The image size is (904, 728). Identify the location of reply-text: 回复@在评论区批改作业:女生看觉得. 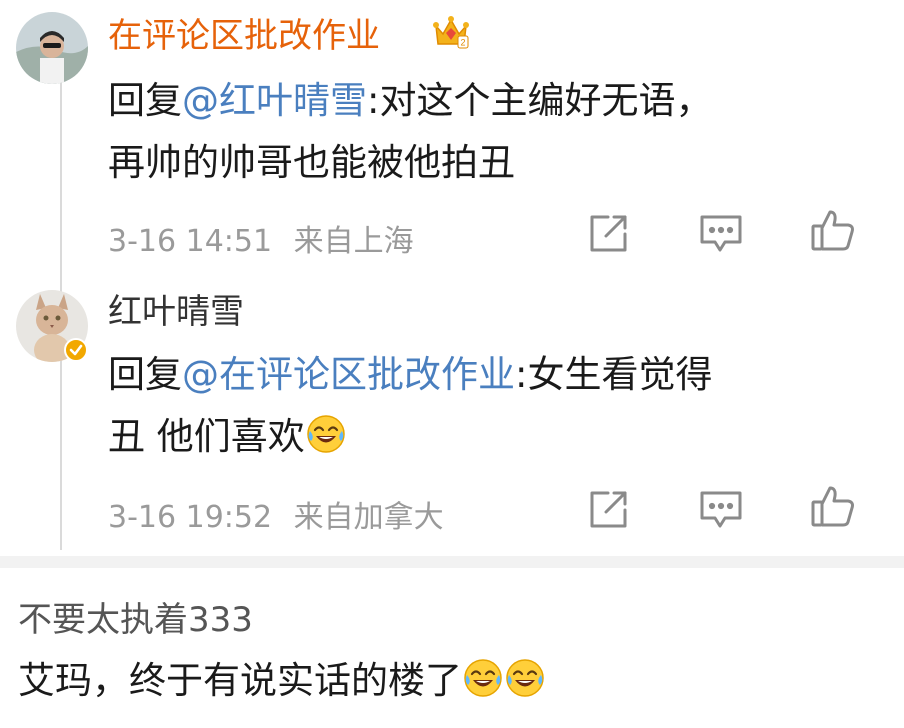
(410, 375).